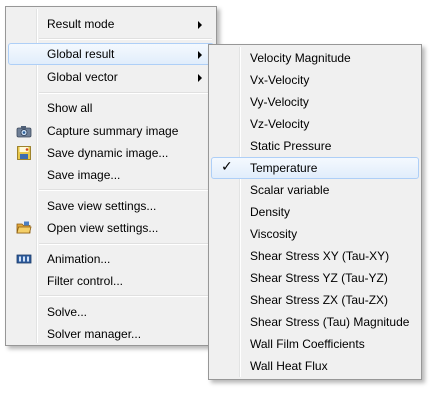  Describe the element at coordinates (279, 102) in the screenshot. I see `submenu-item-label: Vy-Velocity` at that location.